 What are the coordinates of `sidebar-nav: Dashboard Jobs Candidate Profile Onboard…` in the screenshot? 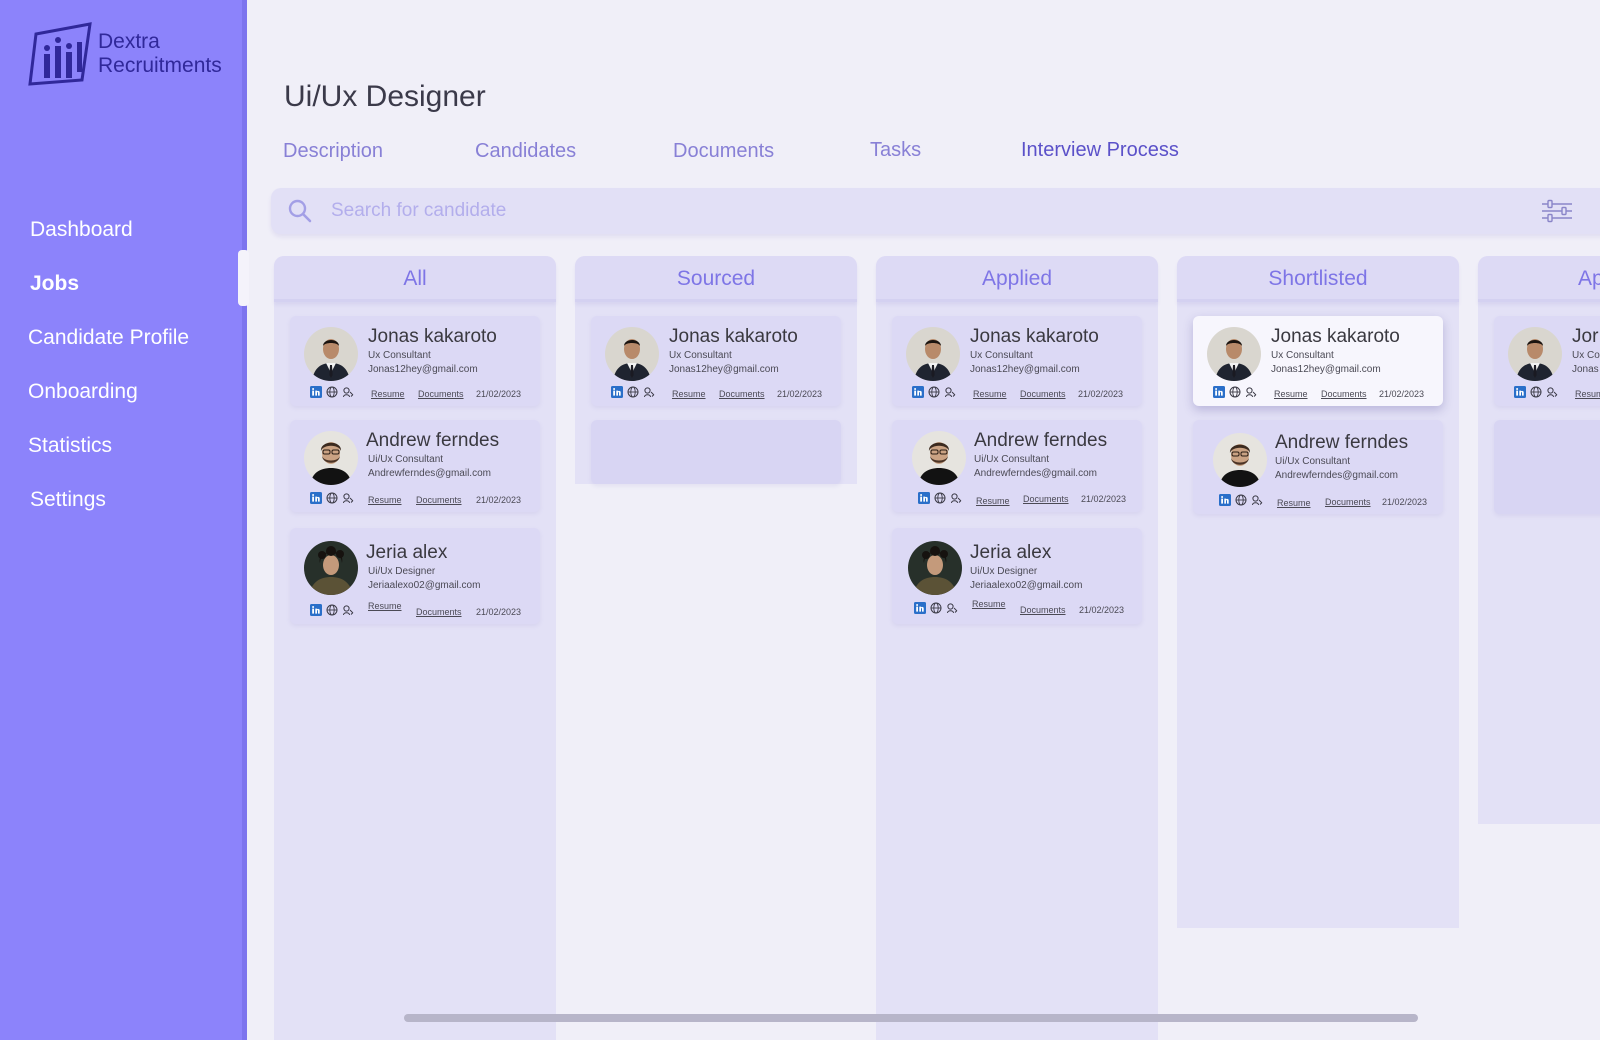 It's located at (108, 374).